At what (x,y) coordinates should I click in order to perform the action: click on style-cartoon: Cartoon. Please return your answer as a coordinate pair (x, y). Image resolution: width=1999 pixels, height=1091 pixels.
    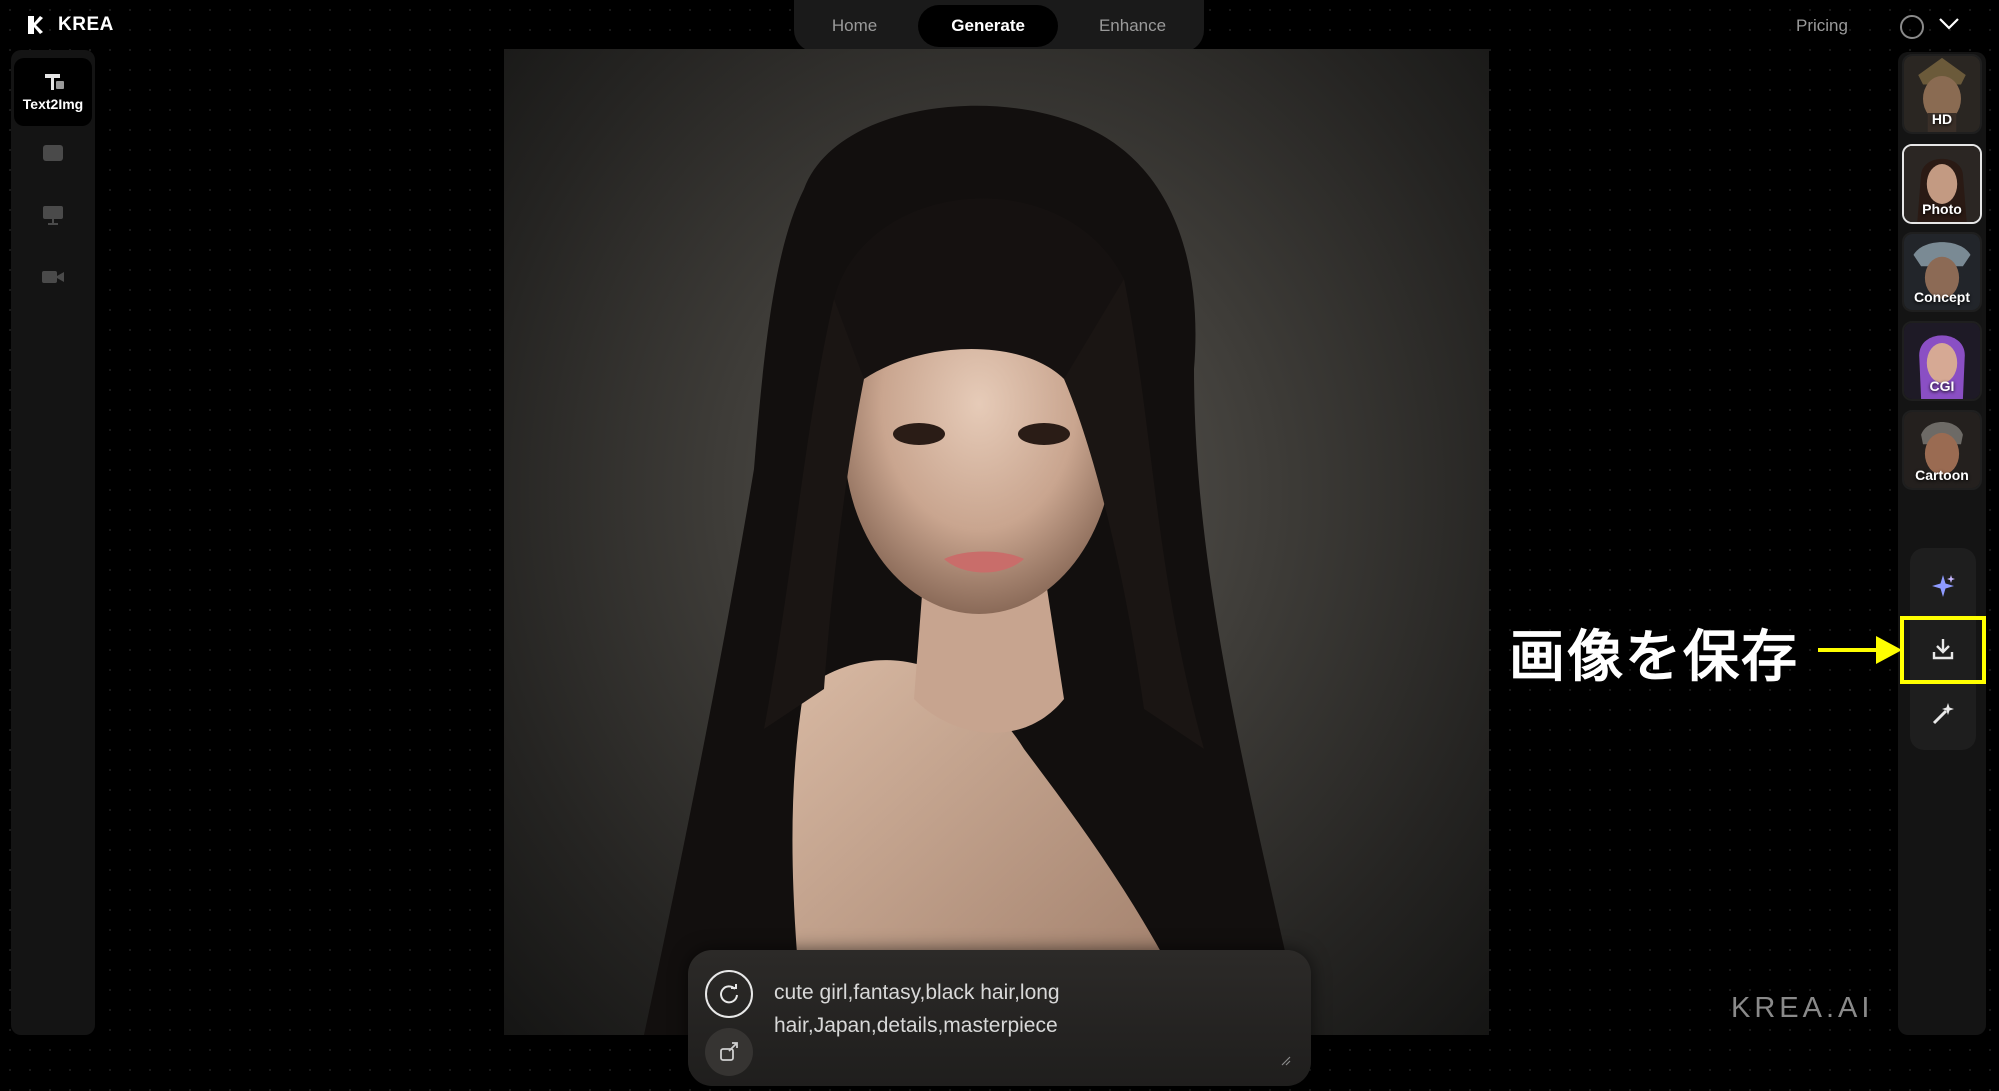
    Looking at the image, I should click on (1942, 450).